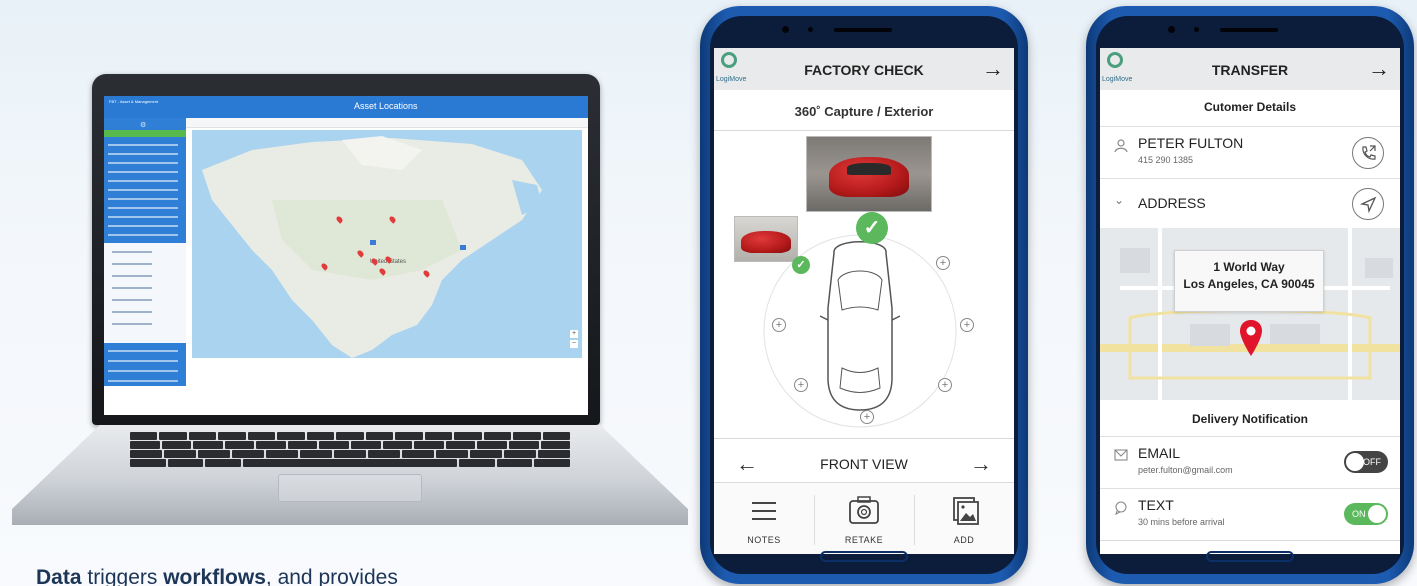 The image size is (1417, 586). I want to click on screen-footer, so click(346, 400).